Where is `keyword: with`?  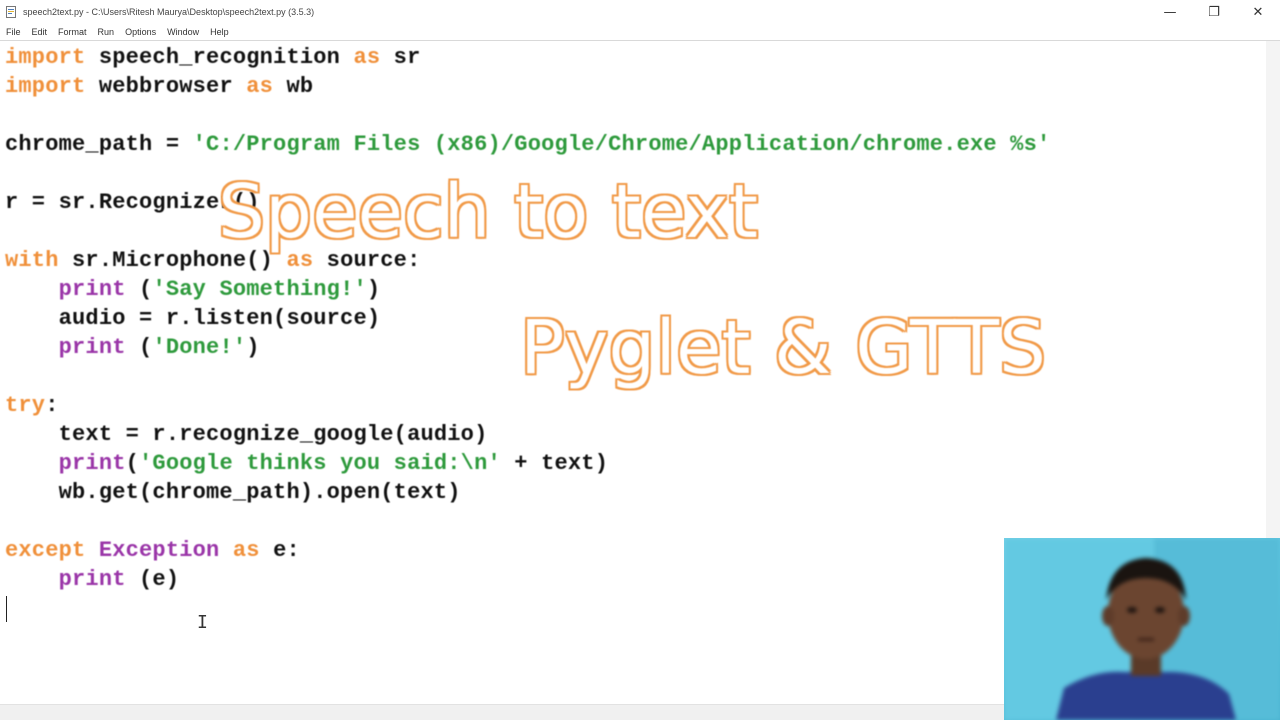
keyword: with is located at coordinates (32, 260).